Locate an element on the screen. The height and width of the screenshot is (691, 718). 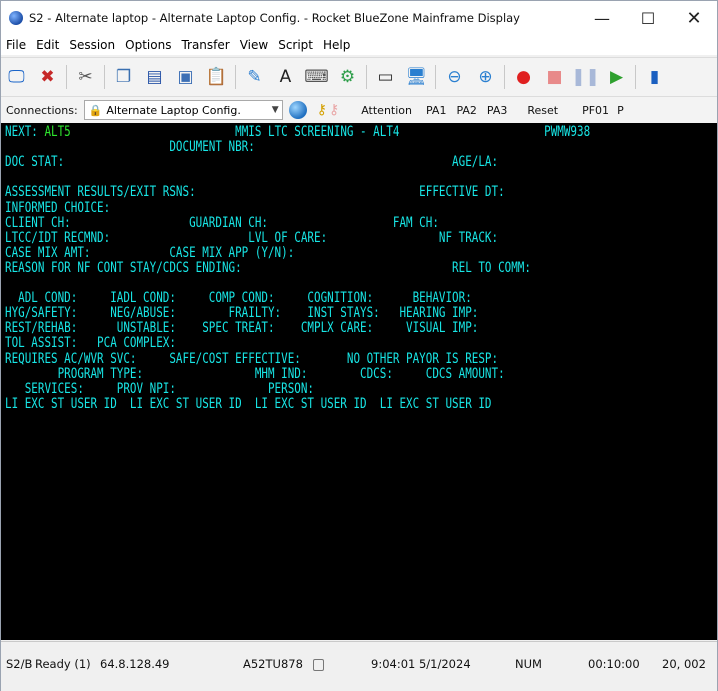
pa1-button: PA1 is located at coordinates (436, 110).